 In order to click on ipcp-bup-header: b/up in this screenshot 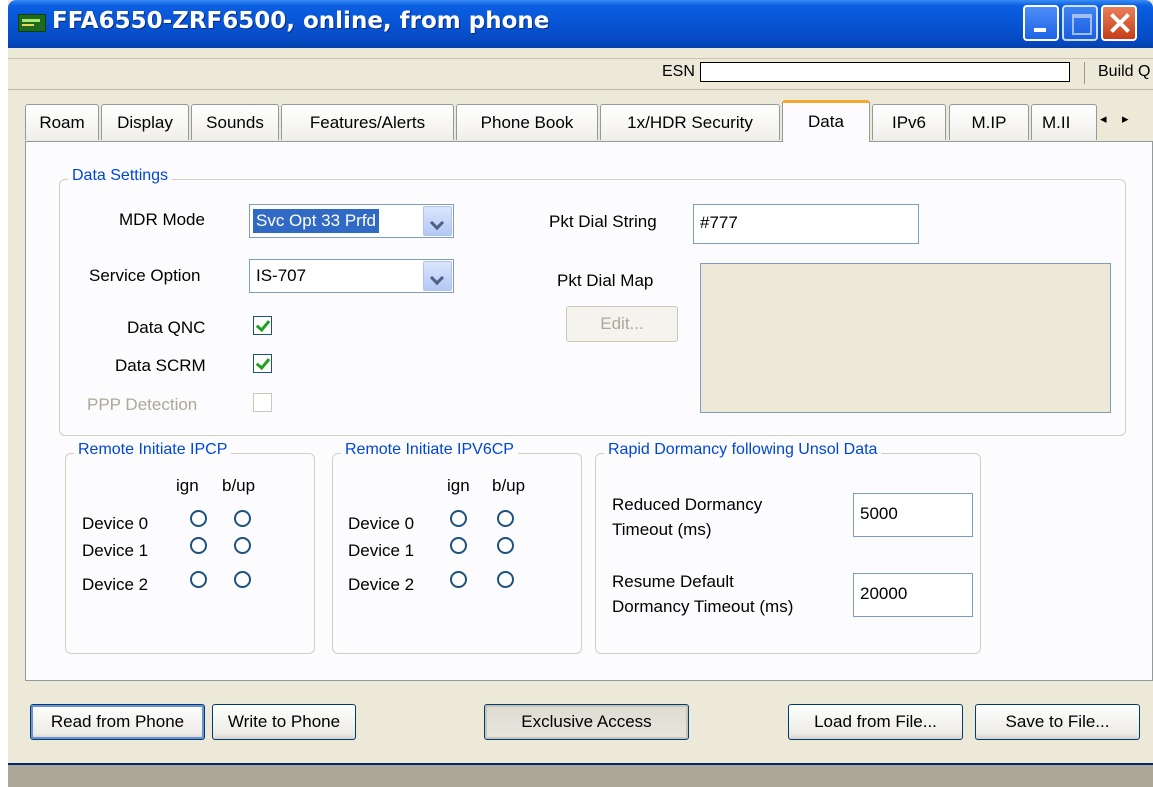, I will do `click(239, 485)`.